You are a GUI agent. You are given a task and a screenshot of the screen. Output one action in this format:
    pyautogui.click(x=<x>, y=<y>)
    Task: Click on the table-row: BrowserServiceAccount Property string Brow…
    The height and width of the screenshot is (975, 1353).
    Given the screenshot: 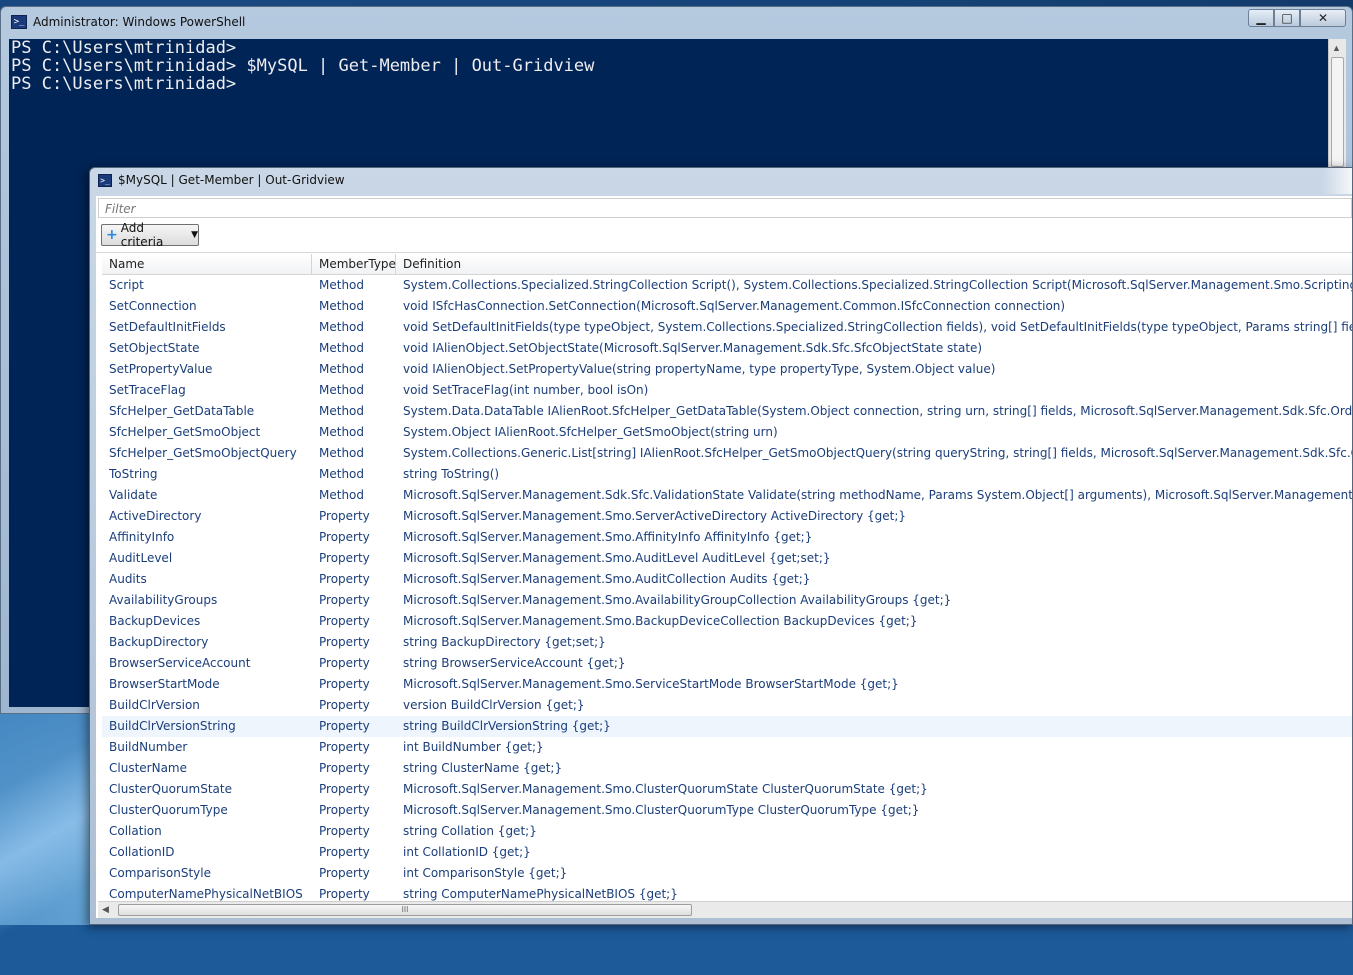 What is the action you would take?
    pyautogui.click(x=727, y=663)
    